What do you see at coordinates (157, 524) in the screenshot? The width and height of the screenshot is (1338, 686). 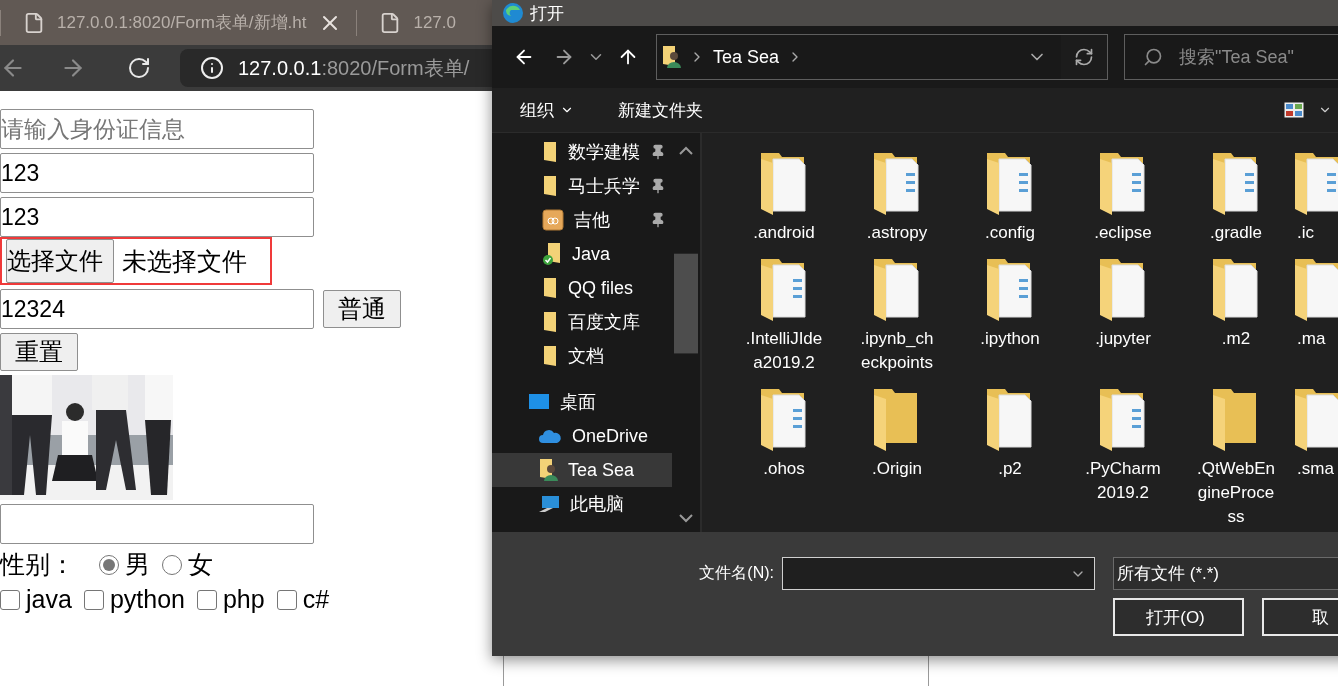 I see `text-input` at bounding box center [157, 524].